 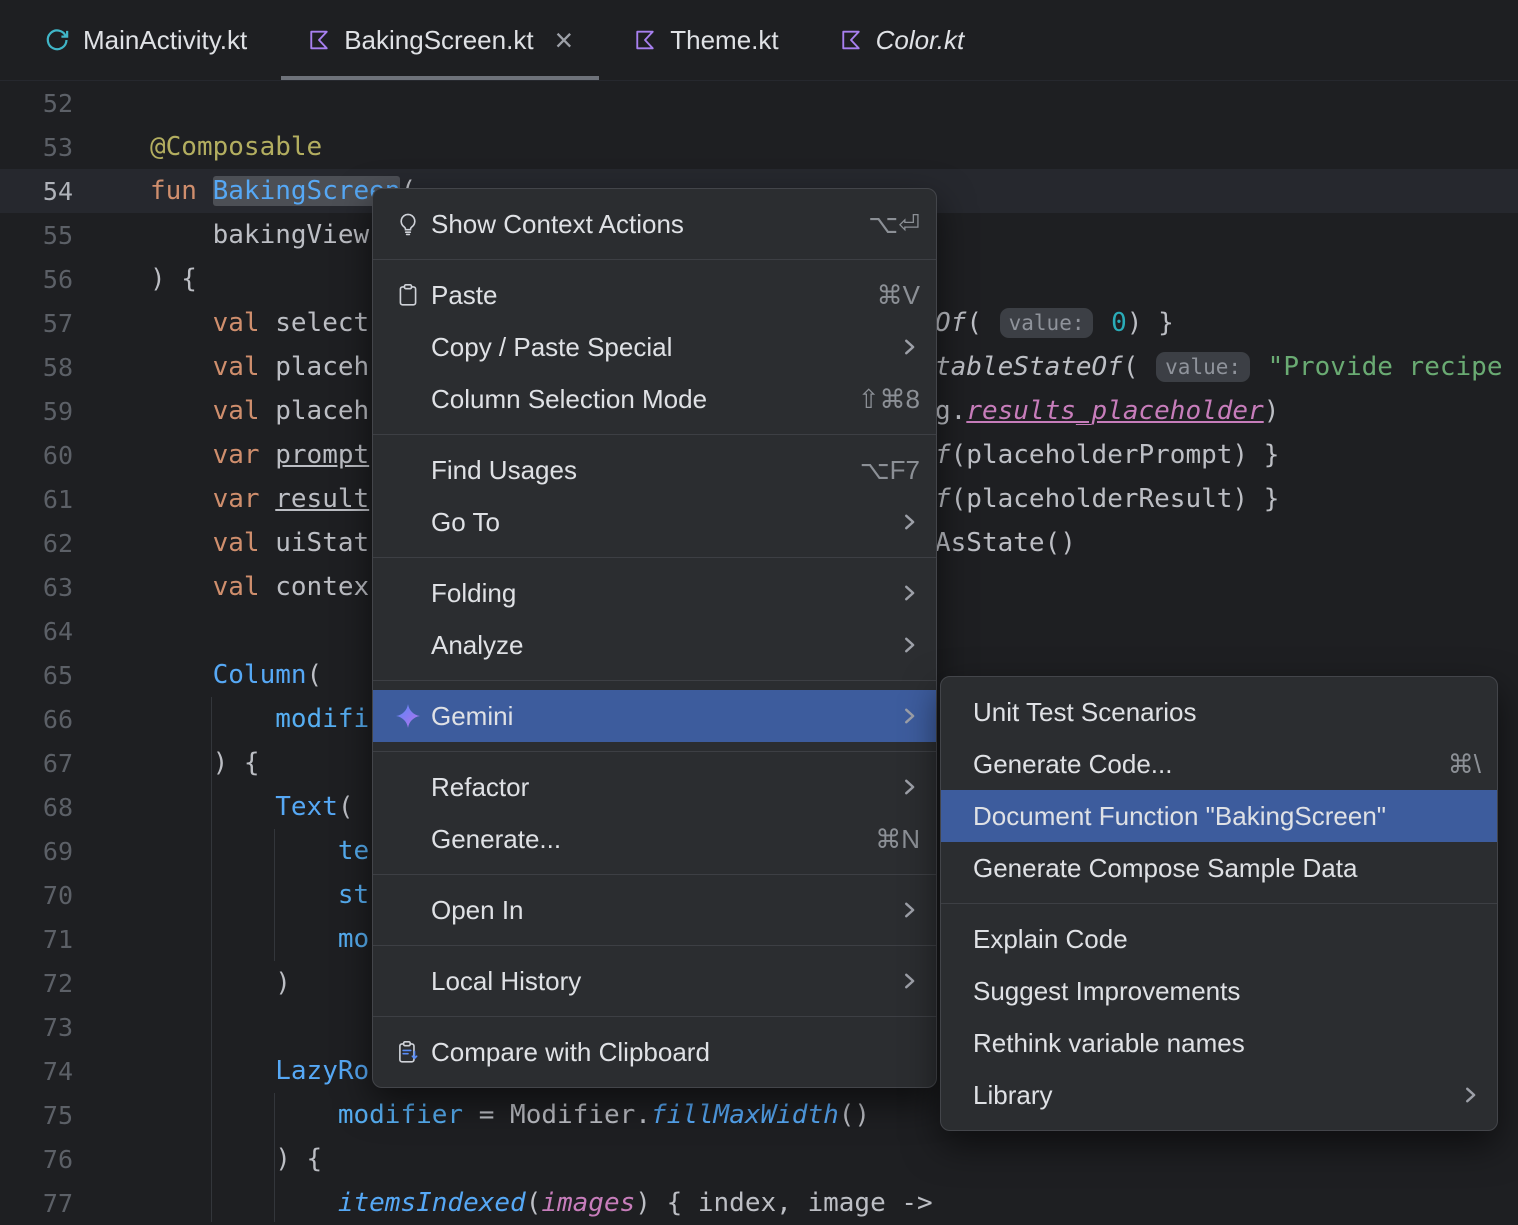 What do you see at coordinates (1219, 939) in the screenshot?
I see `menu-item-explain-code: Explain Code` at bounding box center [1219, 939].